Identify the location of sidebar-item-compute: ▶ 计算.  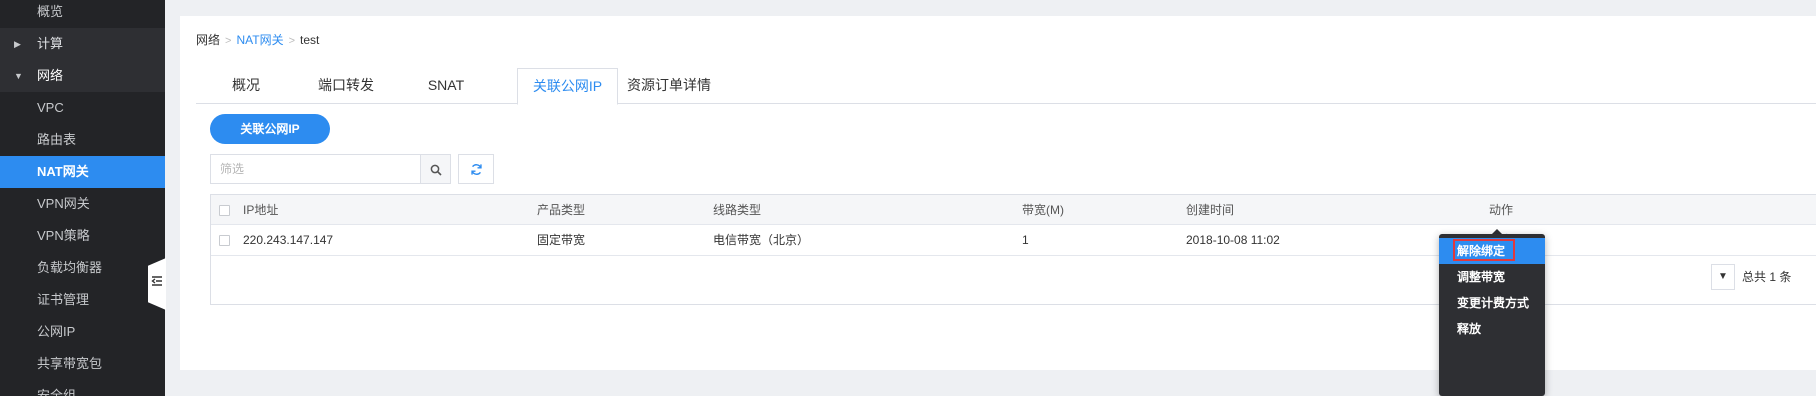
(82, 44).